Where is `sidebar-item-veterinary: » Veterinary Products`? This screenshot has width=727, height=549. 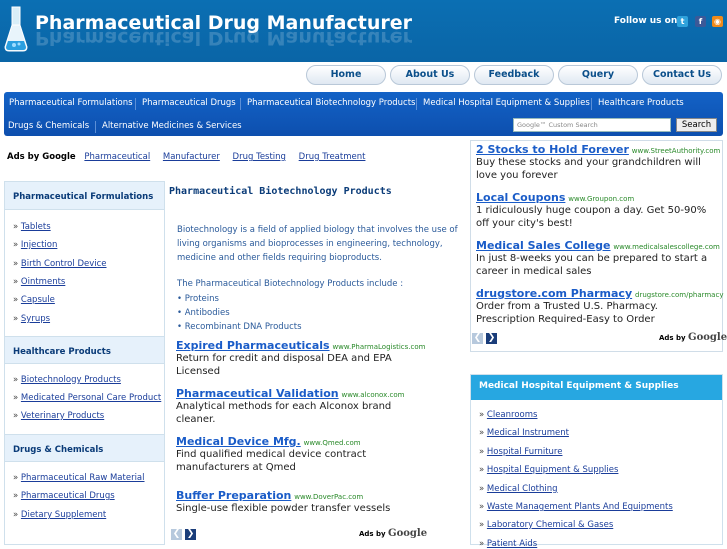
sidebar-item-veterinary: » Veterinary Products is located at coordinates (58, 416).